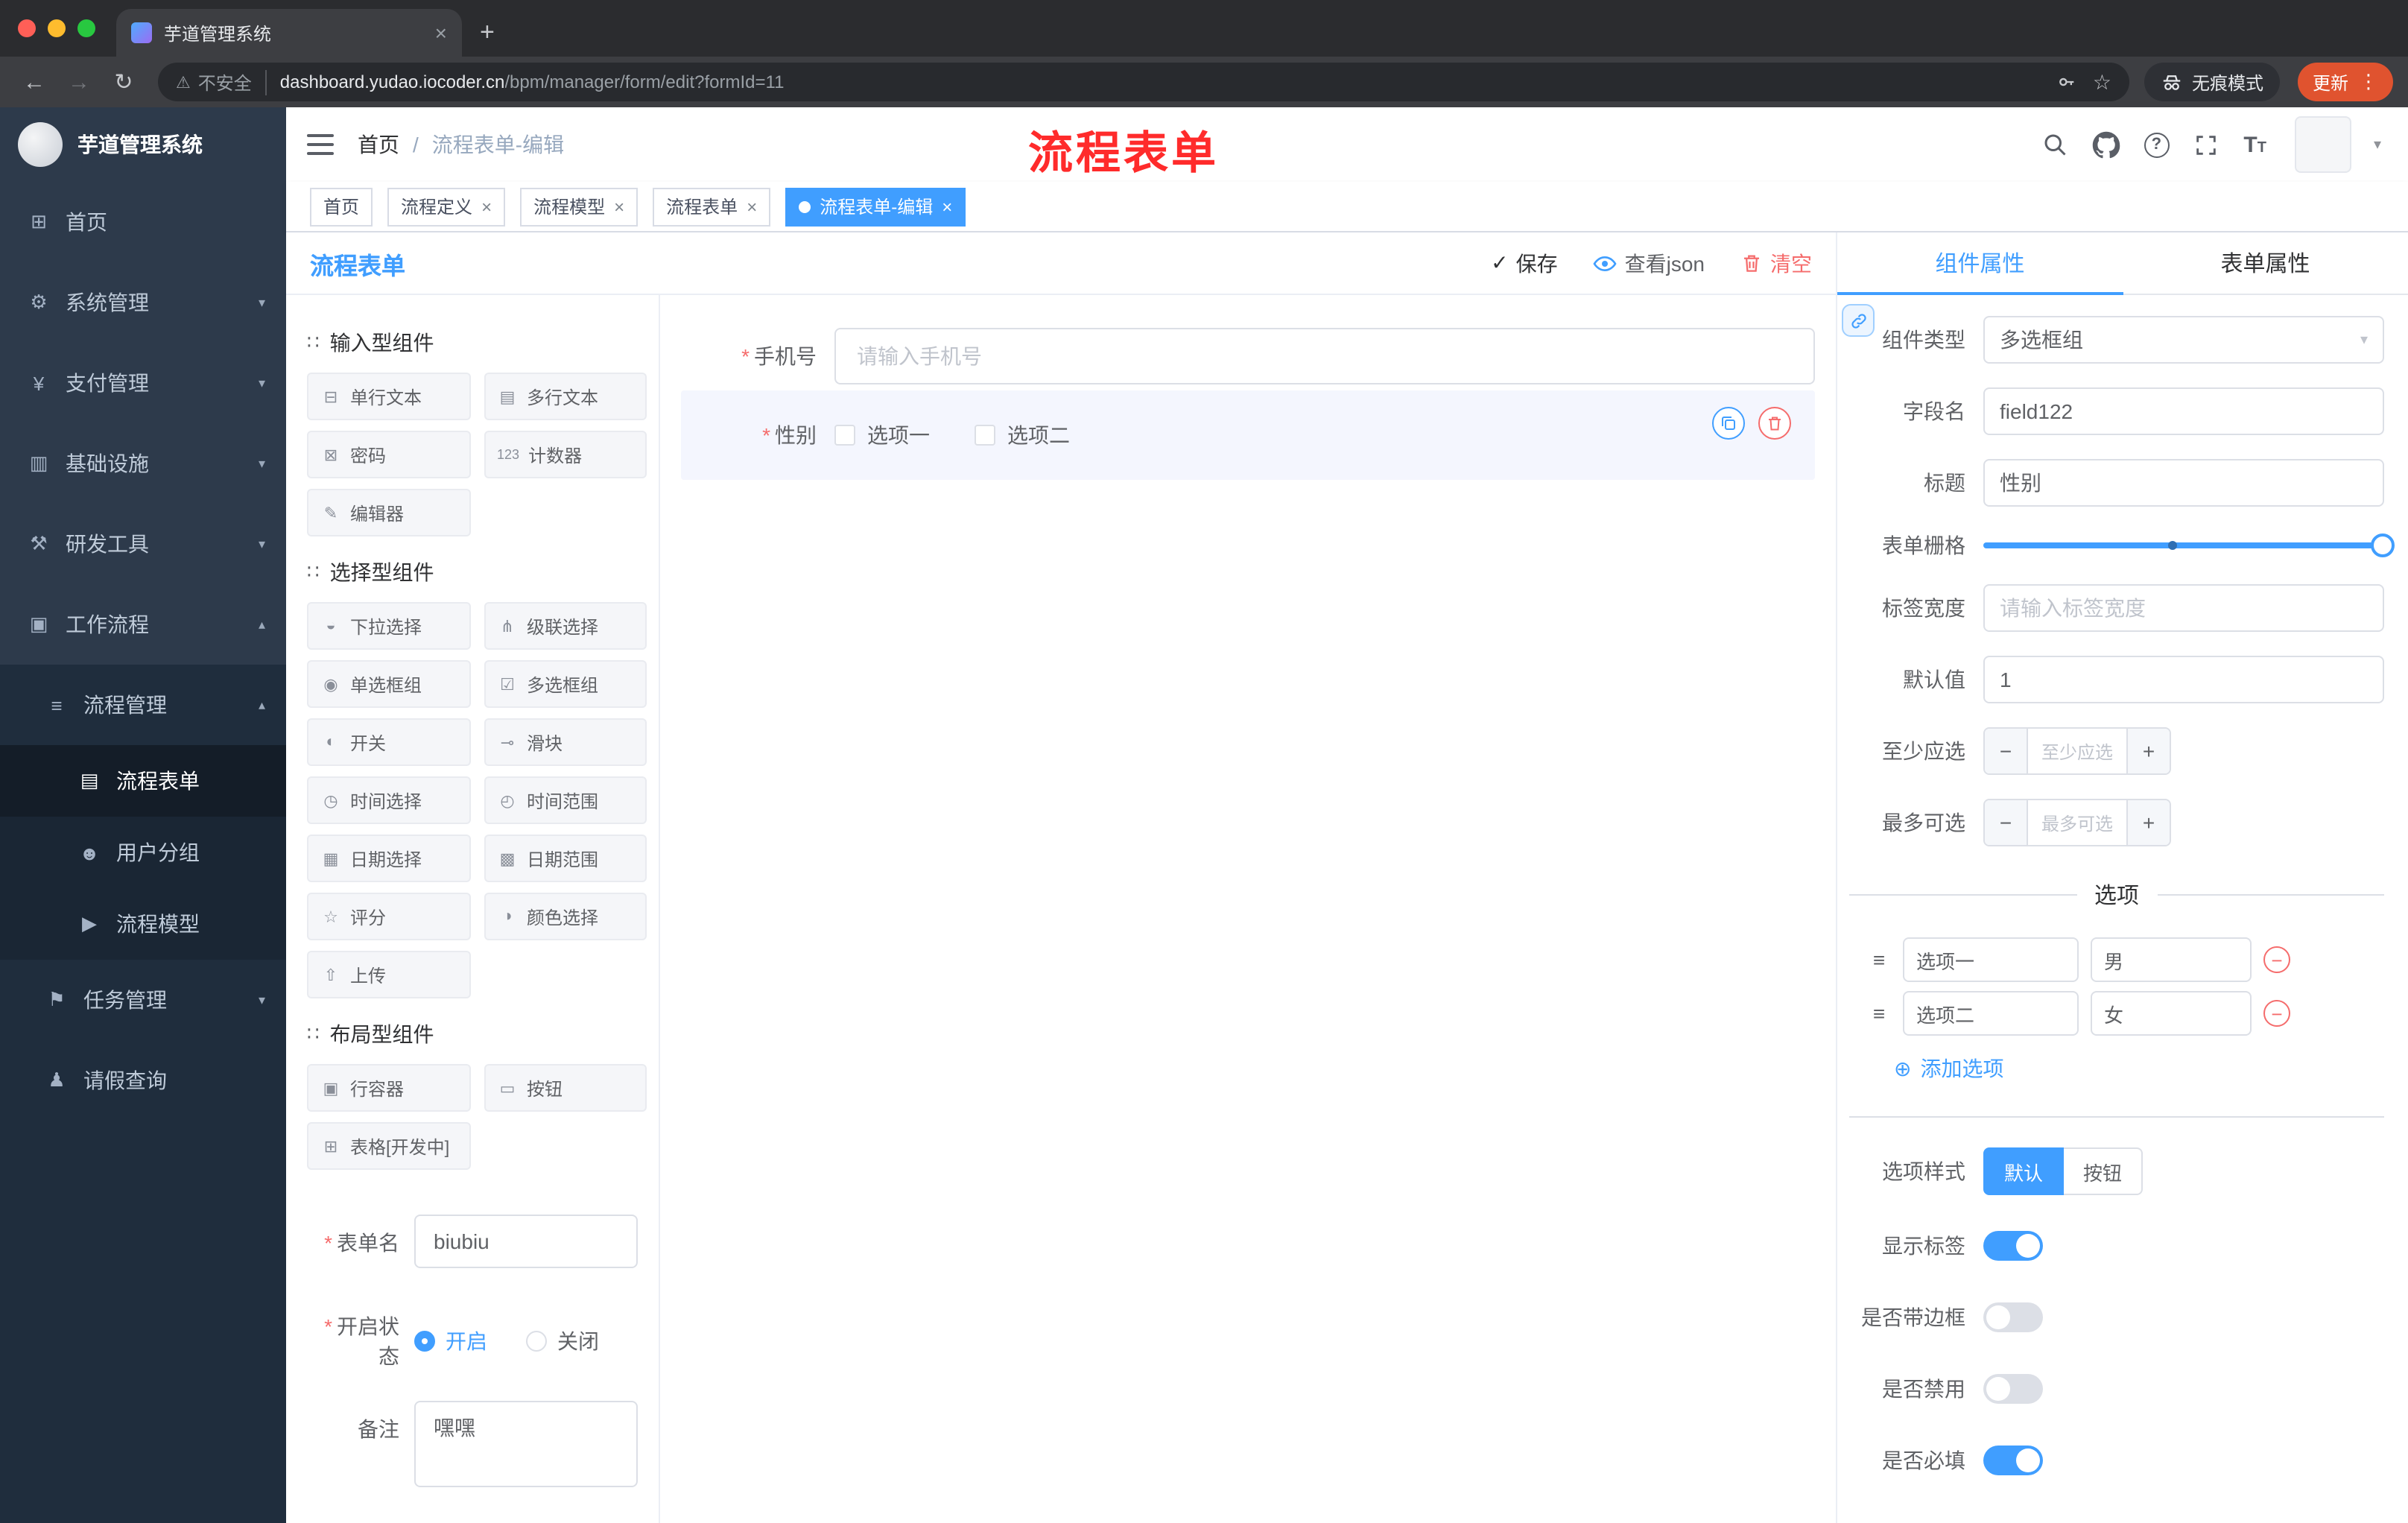  I want to click on tab-component-props: 组件属性, so click(1980, 263).